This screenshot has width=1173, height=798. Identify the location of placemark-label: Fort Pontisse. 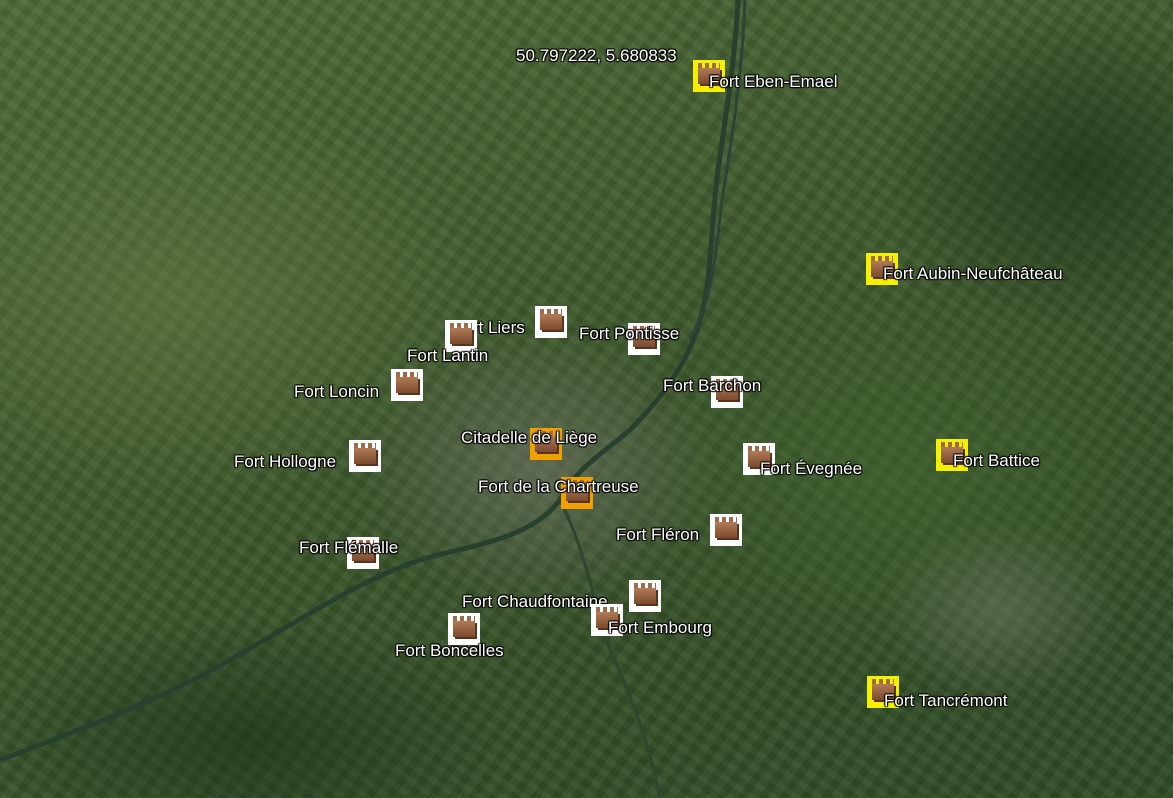
(629, 334).